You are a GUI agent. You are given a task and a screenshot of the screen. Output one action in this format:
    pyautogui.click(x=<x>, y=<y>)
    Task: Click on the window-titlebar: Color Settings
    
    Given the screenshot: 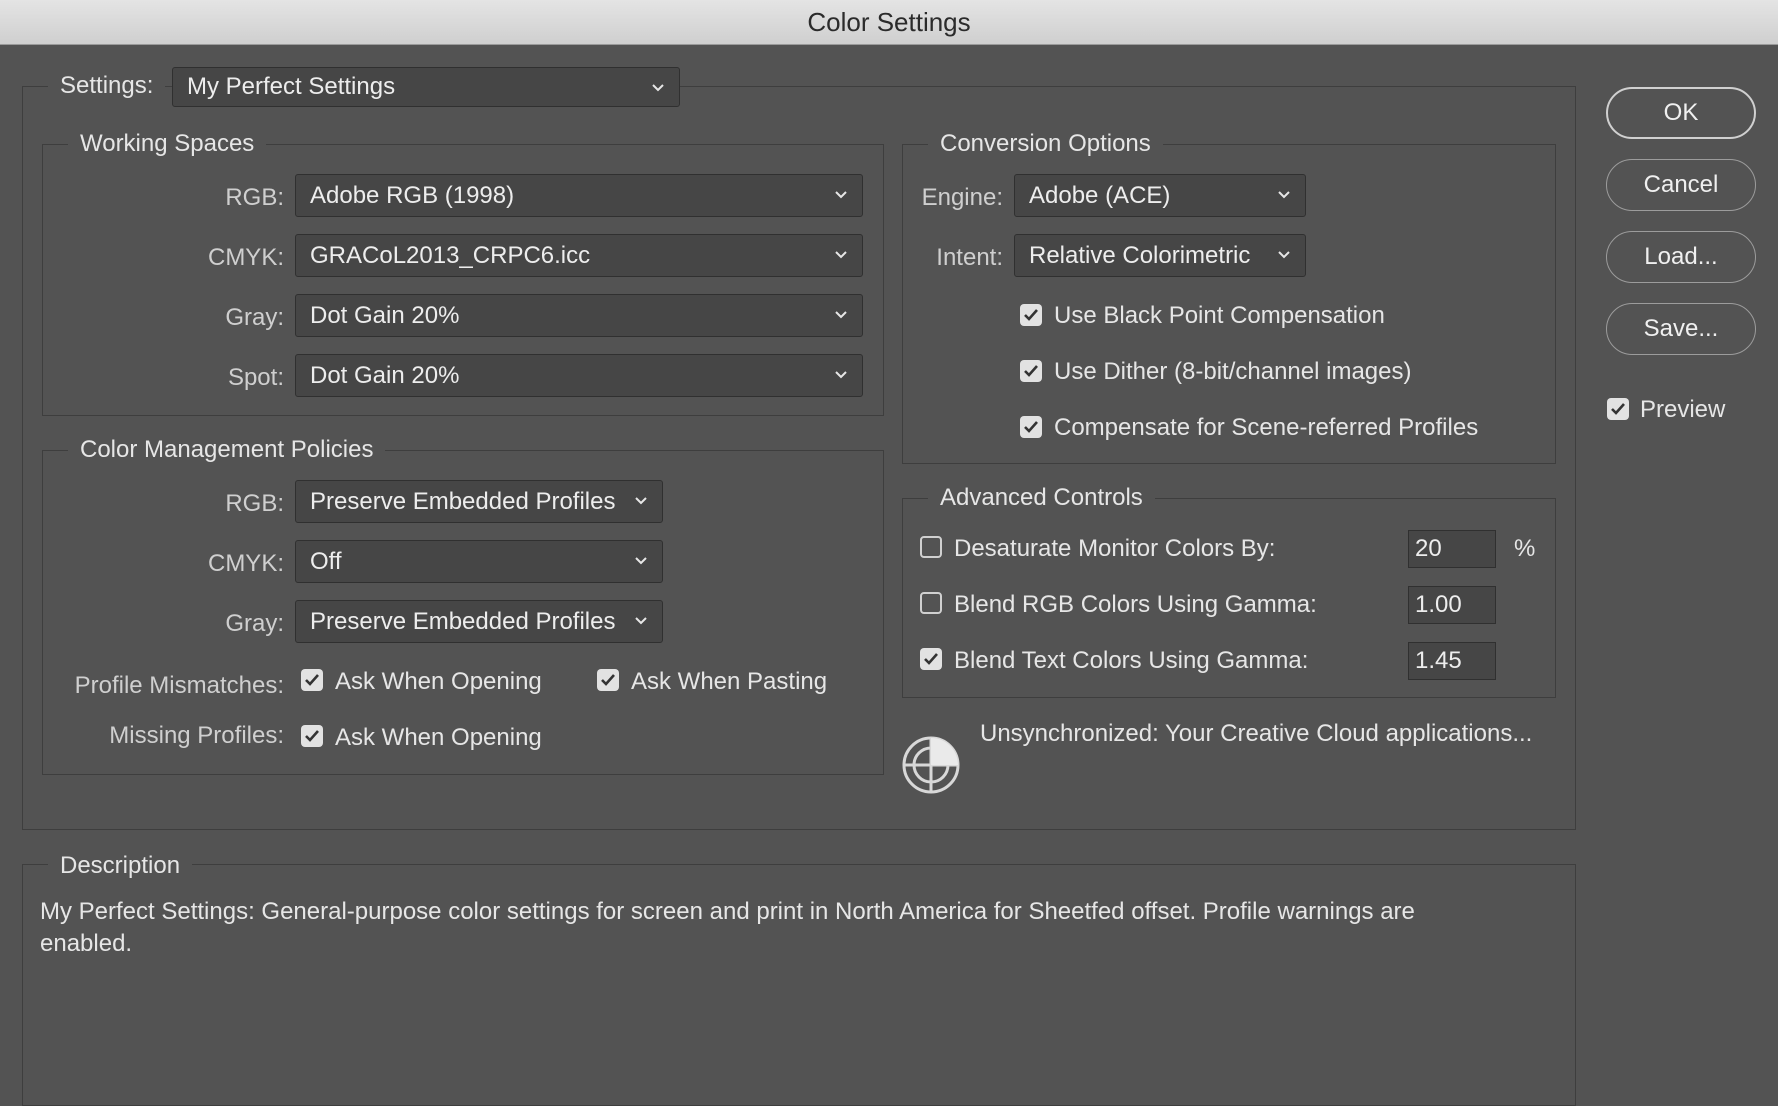 What is the action you would take?
    pyautogui.click(x=889, y=22)
    